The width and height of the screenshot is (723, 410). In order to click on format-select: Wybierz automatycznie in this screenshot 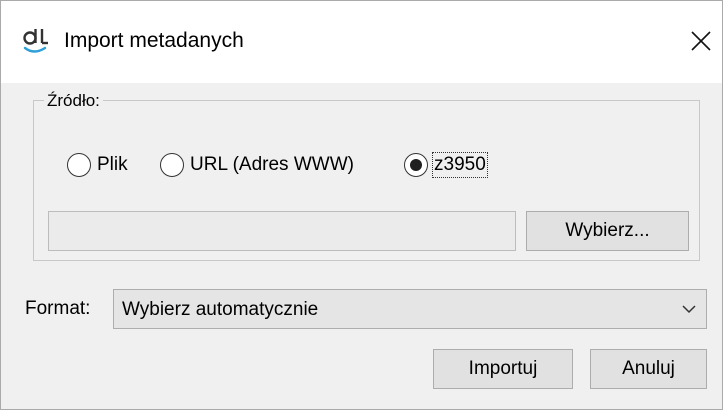, I will do `click(410, 309)`.